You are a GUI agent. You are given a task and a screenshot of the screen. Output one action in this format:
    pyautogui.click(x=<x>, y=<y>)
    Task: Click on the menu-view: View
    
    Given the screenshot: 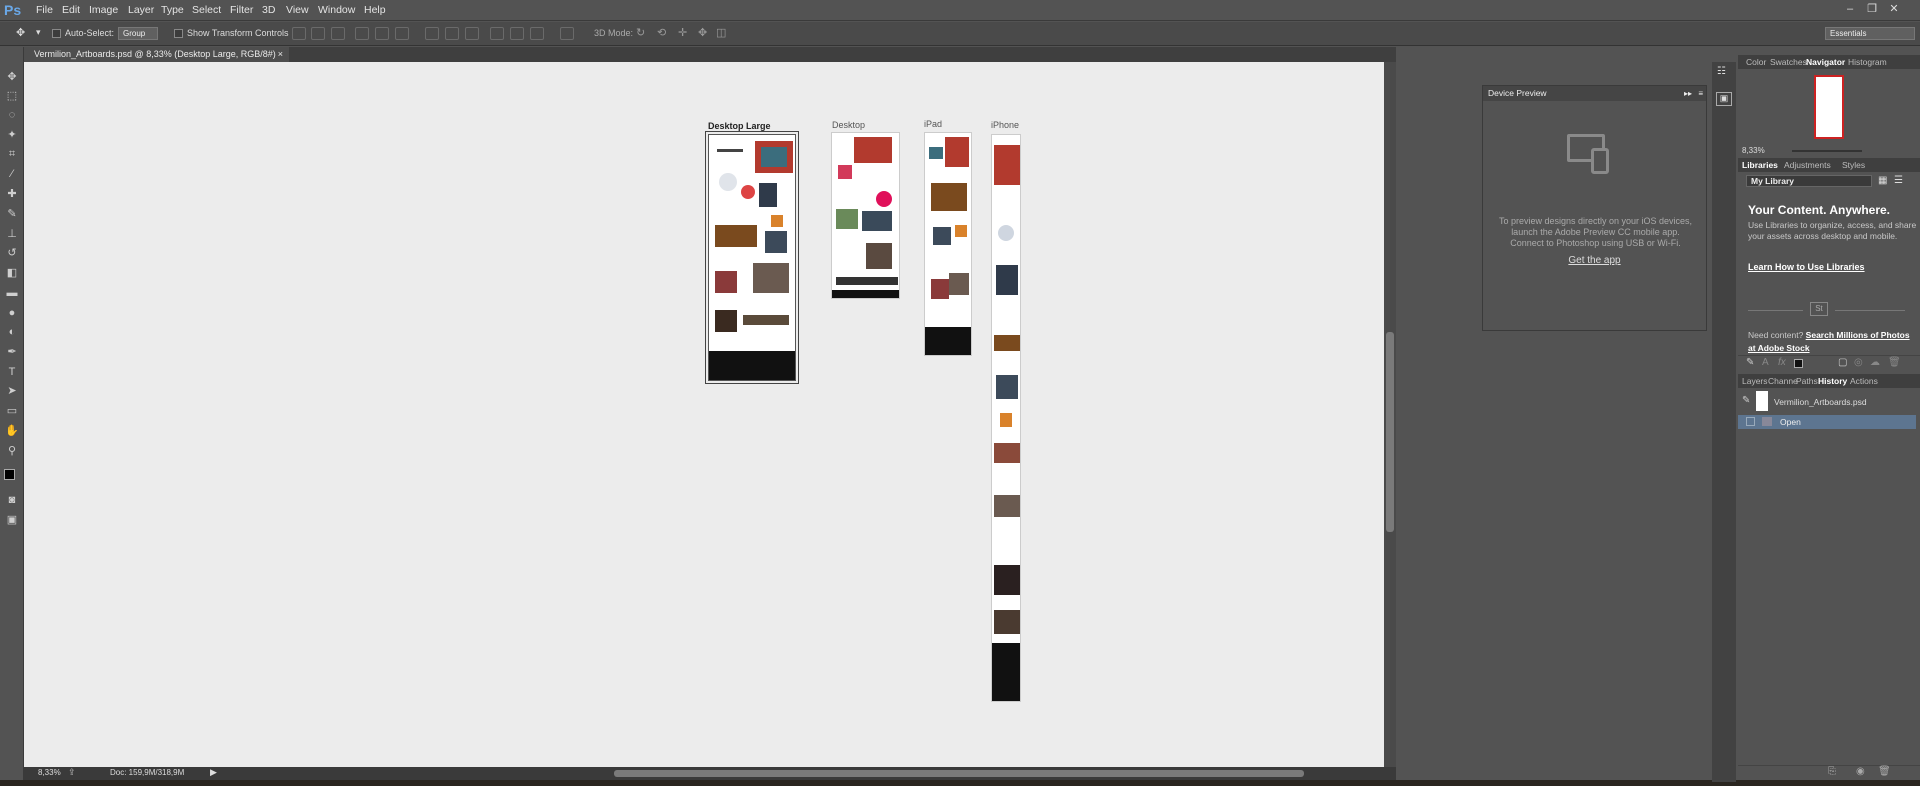 What is the action you would take?
    pyautogui.click(x=297, y=10)
    